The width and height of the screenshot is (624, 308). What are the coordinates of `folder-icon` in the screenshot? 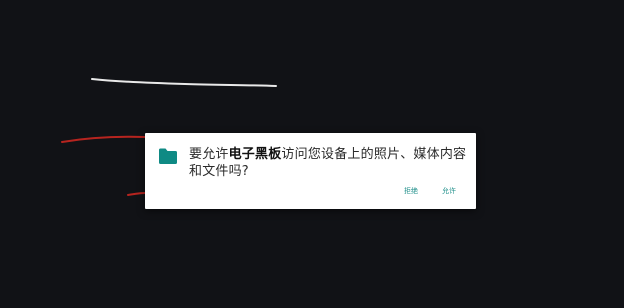 It's located at (168, 156).